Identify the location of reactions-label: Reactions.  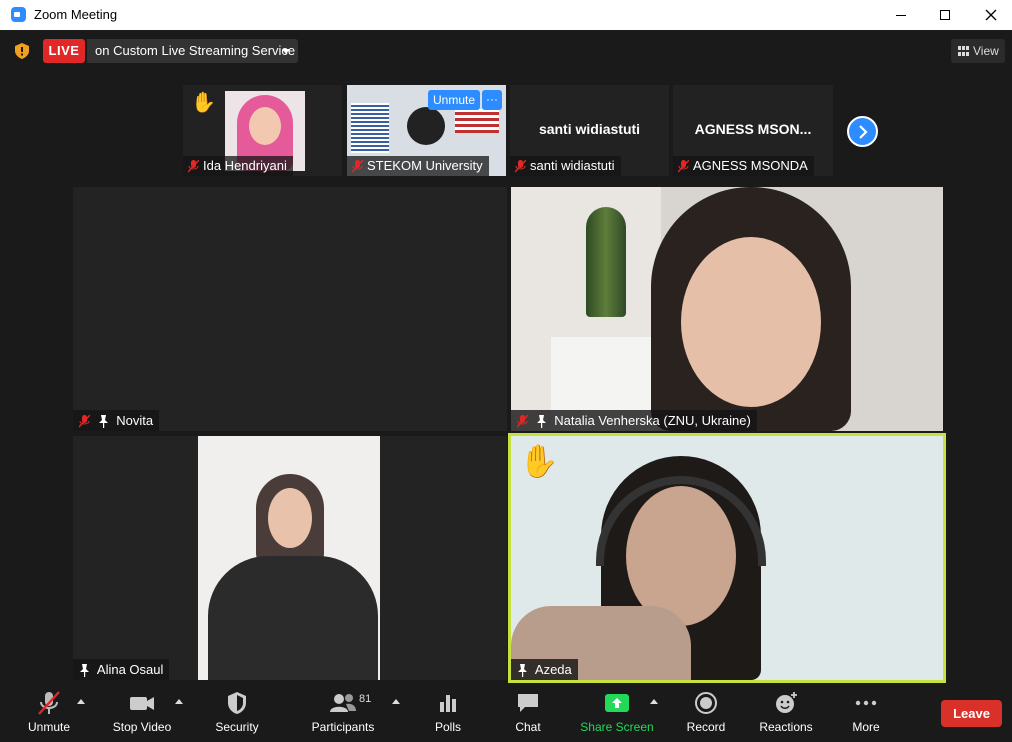
(786, 727).